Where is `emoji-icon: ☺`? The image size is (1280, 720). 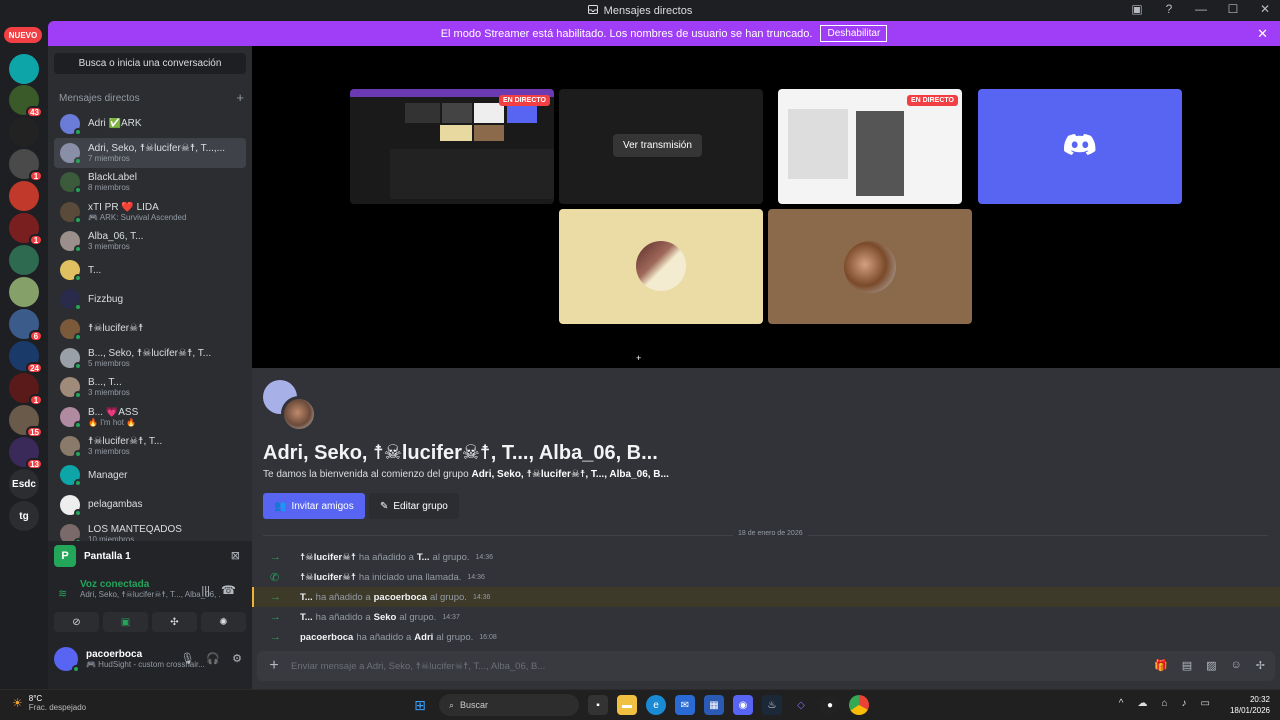 emoji-icon: ☺ is located at coordinates (1236, 665).